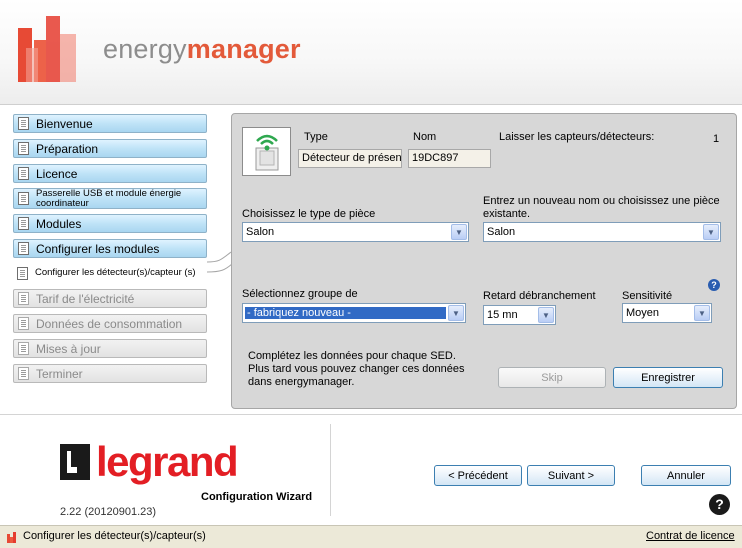  What do you see at coordinates (686, 475) in the screenshot?
I see `cancel-button: Annuler` at bounding box center [686, 475].